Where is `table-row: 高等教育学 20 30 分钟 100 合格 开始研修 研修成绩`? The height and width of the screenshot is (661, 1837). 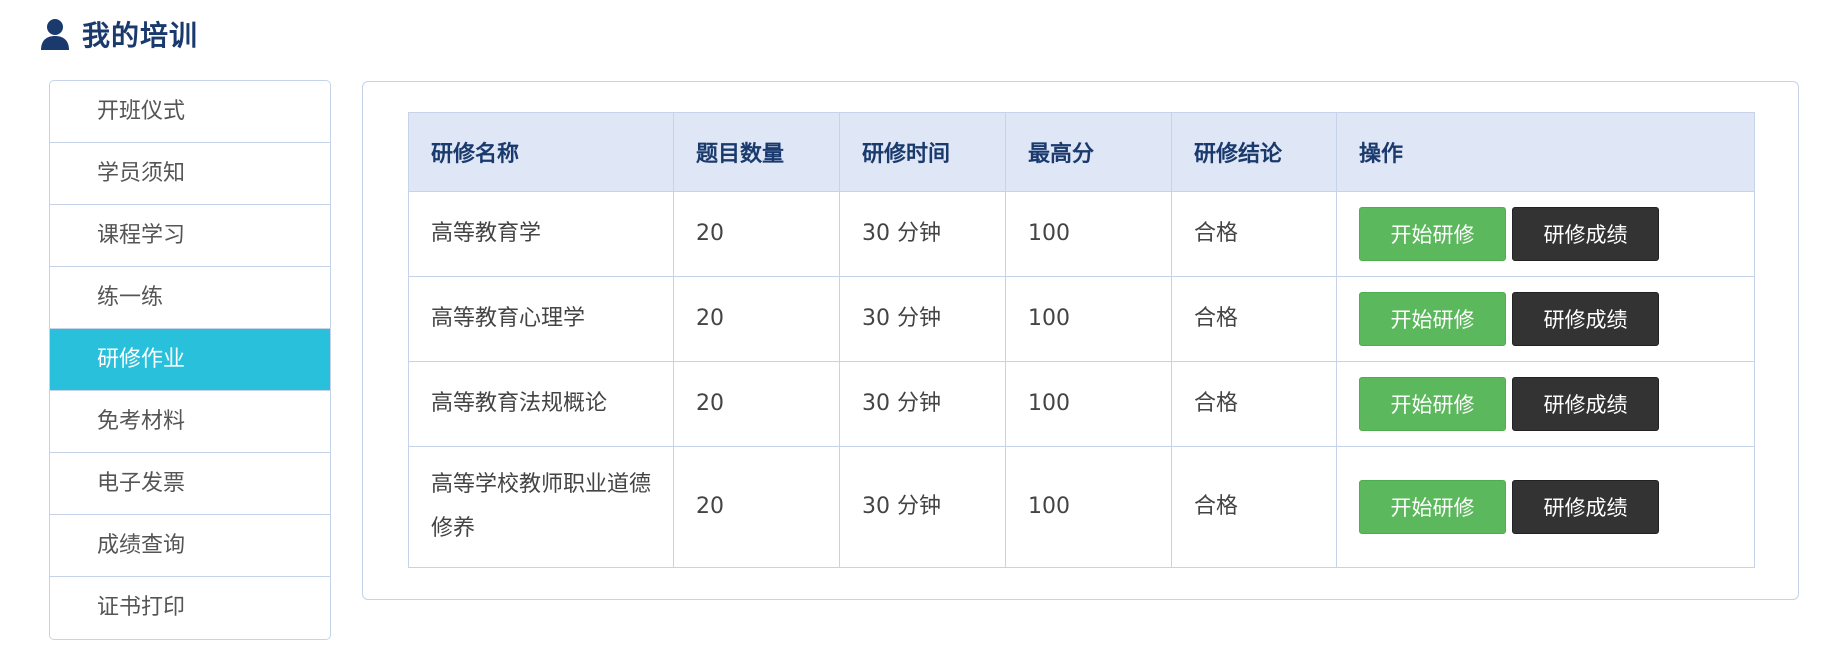
table-row: 高等教育学 20 30 分钟 100 合格 开始研修 研修成绩 is located at coordinates (1081, 234).